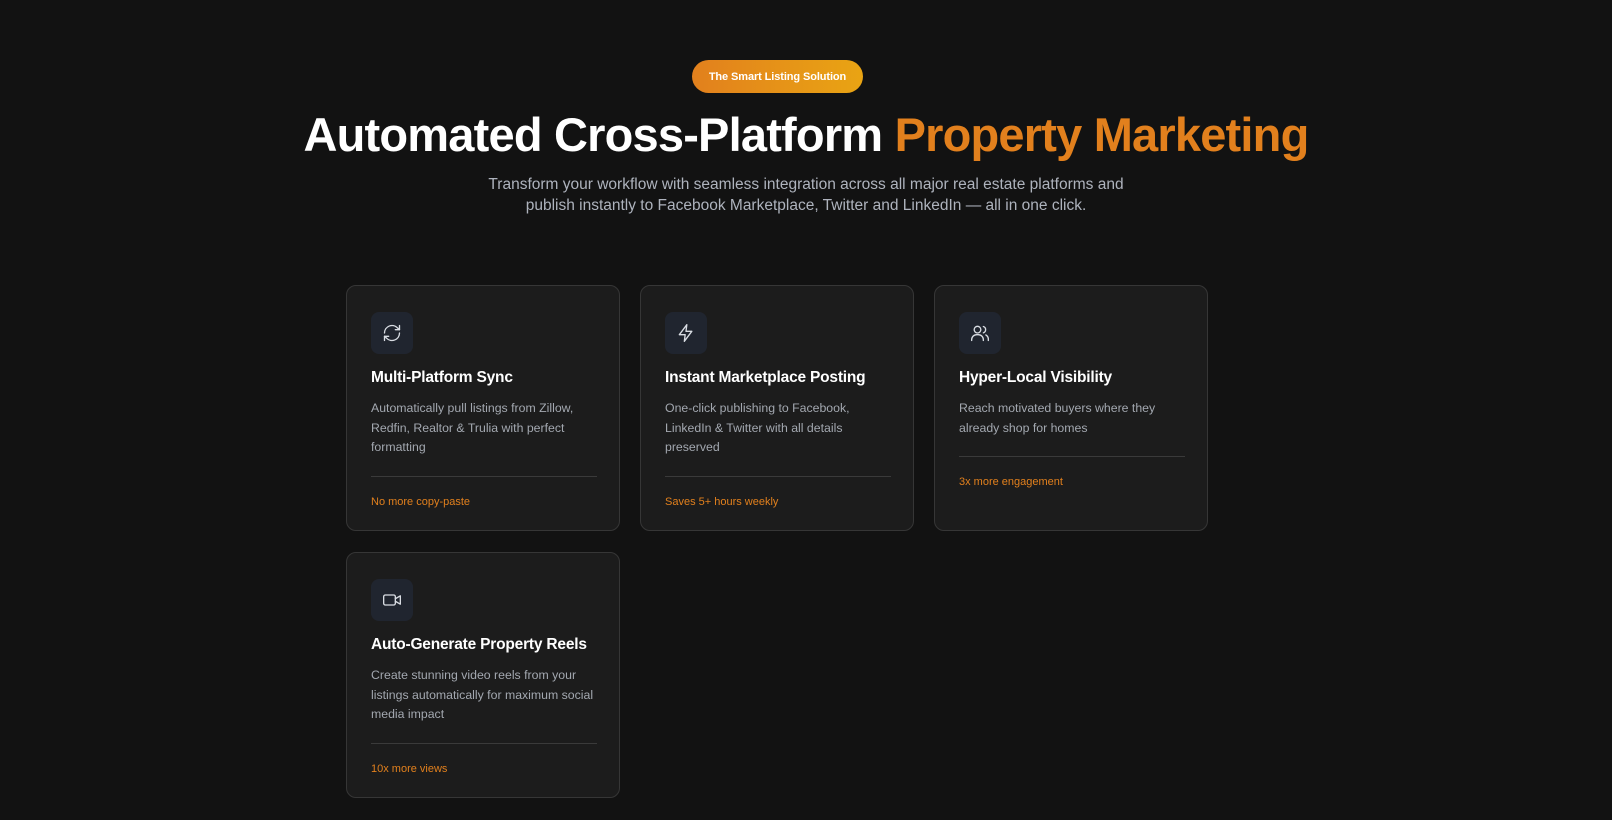 This screenshot has height=820, width=1612. I want to click on feature-title: Auto-Generate Property Reels, so click(479, 644).